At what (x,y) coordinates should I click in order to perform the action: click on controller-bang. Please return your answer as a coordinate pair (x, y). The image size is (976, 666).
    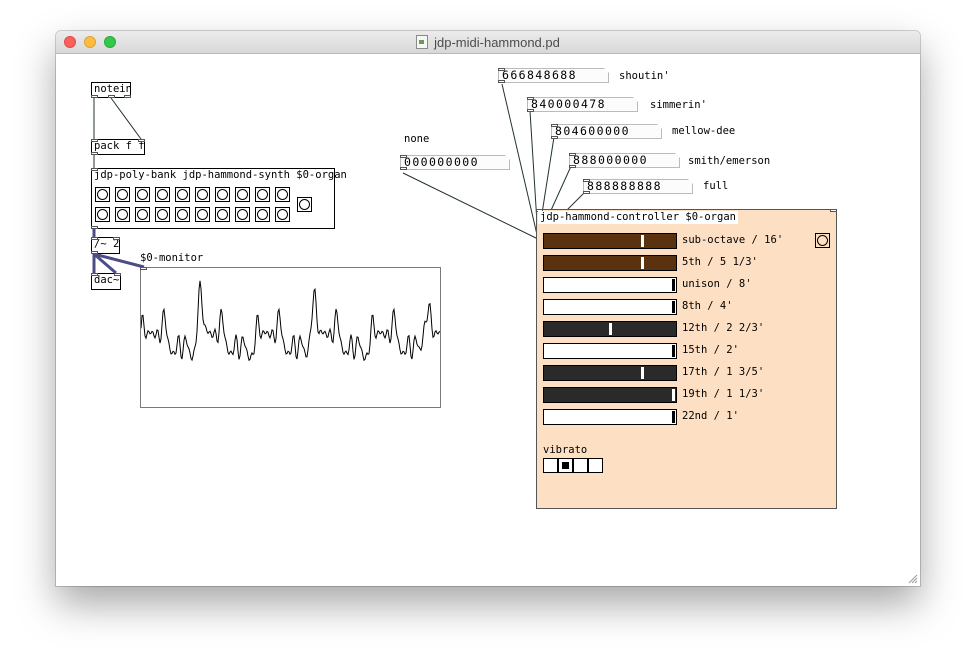
    Looking at the image, I should click on (822, 240).